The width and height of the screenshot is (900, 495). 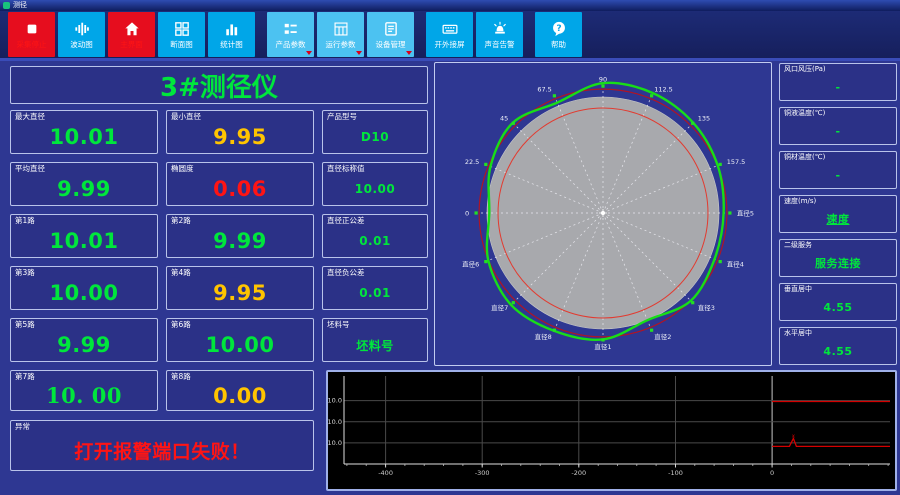 I want to click on billet-number-field: 坯料号 坯料号, so click(x=375, y=340).